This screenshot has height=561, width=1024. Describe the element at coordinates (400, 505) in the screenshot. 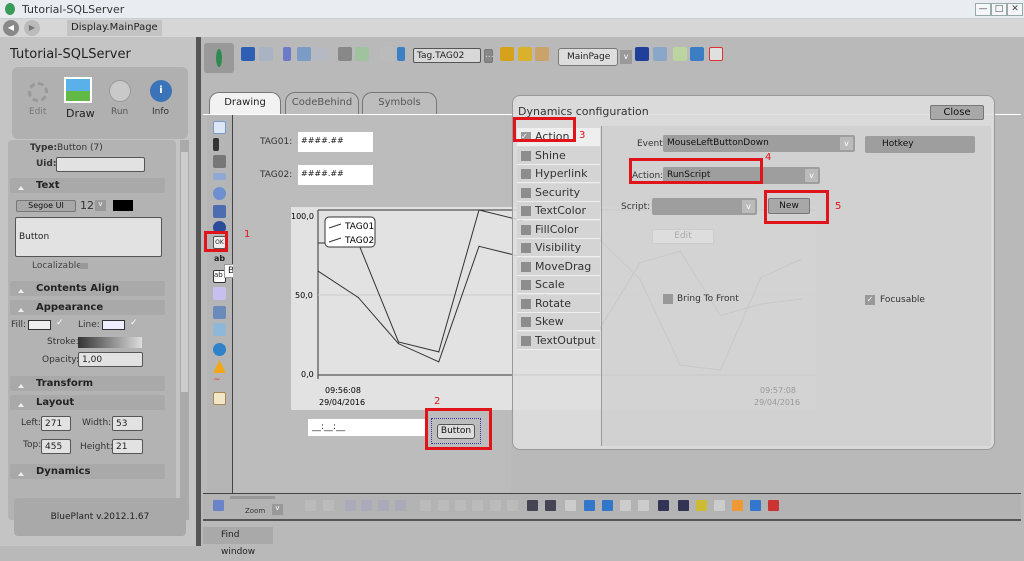

I see `send-back-icon` at that location.